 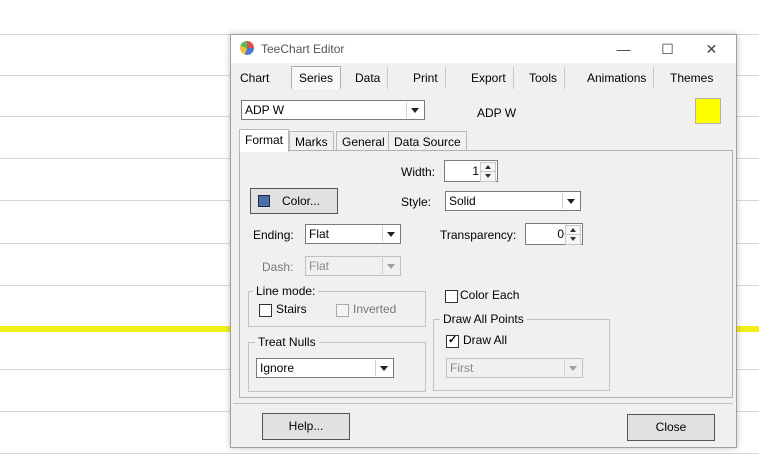 What do you see at coordinates (483, 49) in the screenshot?
I see `title-bar: TeeChart Editor — ☐ ✕` at bounding box center [483, 49].